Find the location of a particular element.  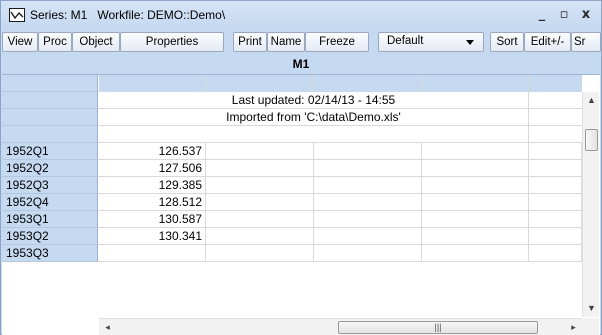

row-header: 1953Q2 is located at coordinates (50, 236).